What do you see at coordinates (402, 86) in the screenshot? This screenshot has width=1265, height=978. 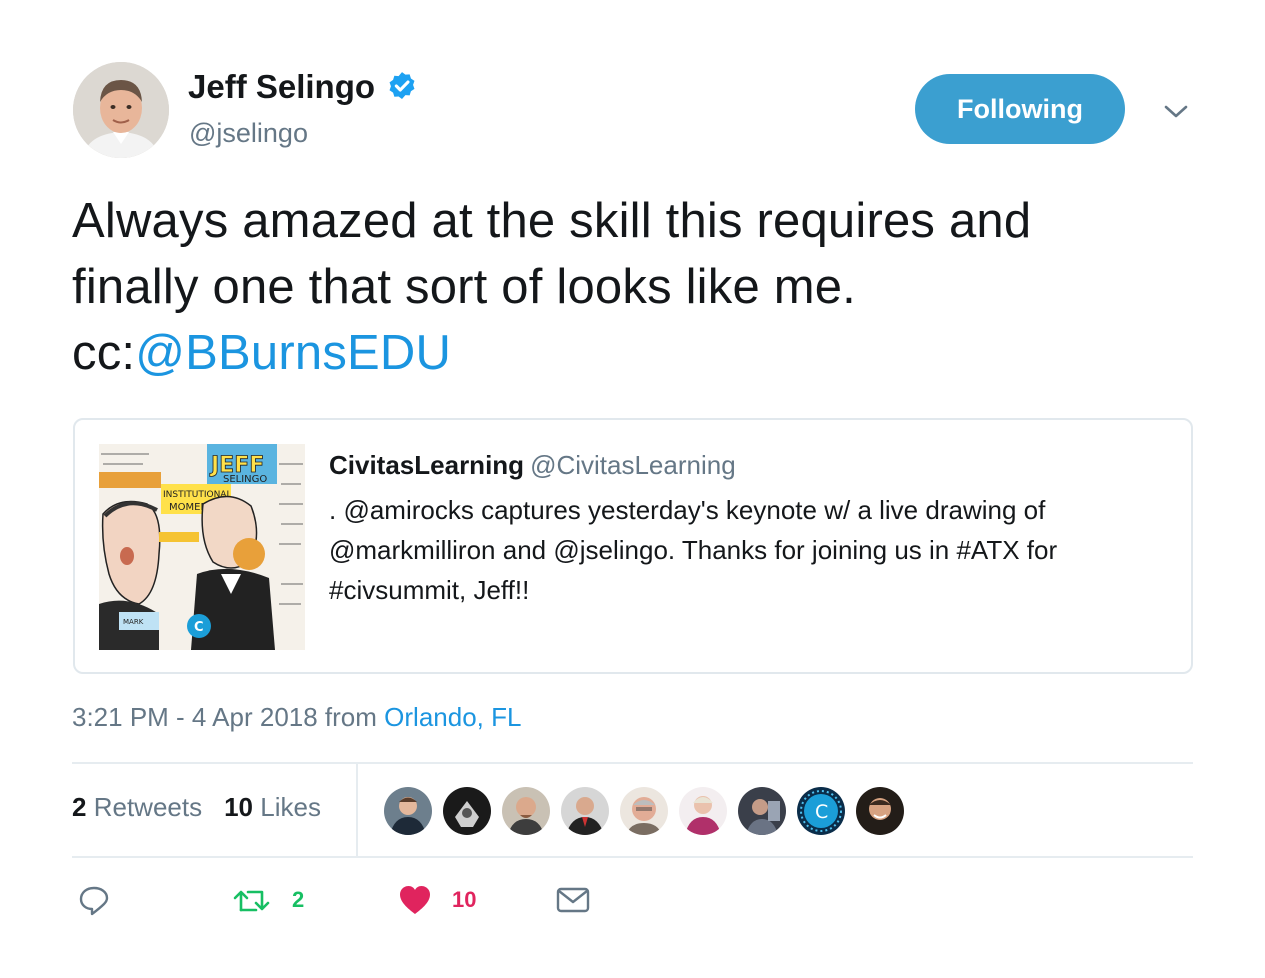 I see `verified-badge-icon` at bounding box center [402, 86].